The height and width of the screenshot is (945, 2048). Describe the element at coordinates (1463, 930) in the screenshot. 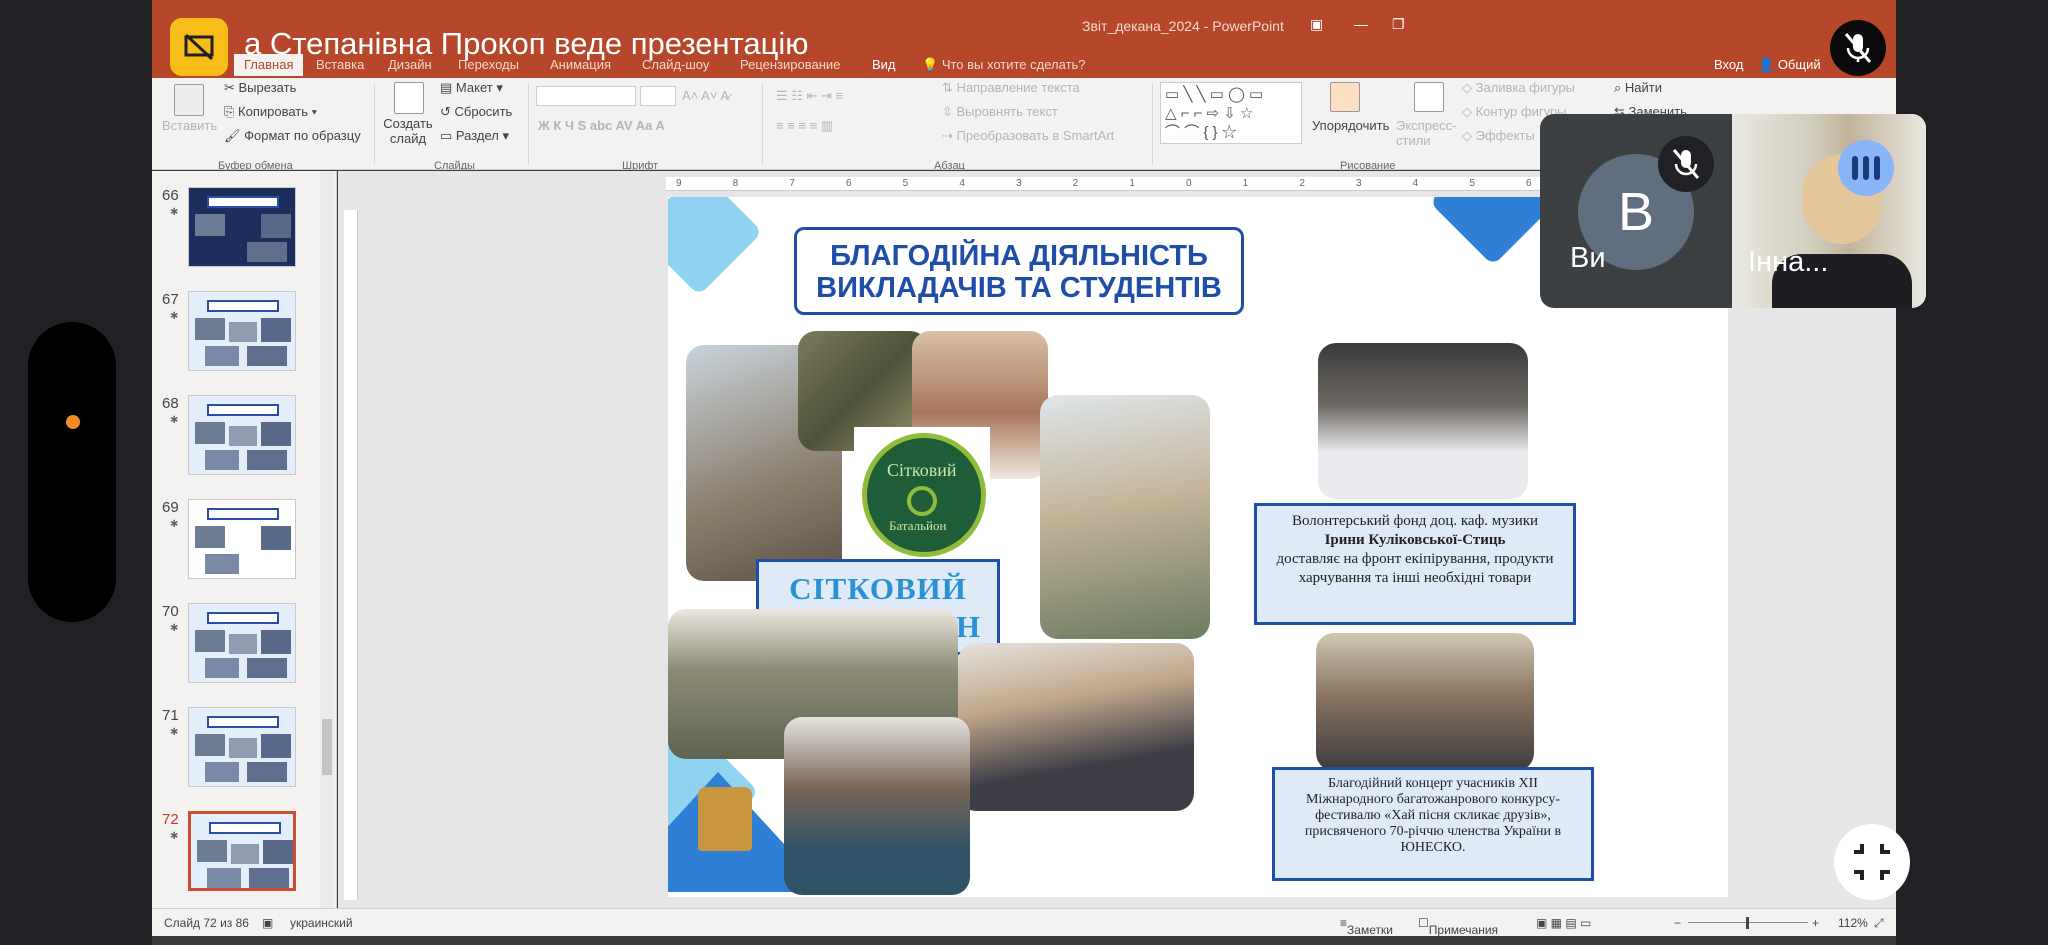

I see `comments-label: Примечания` at that location.